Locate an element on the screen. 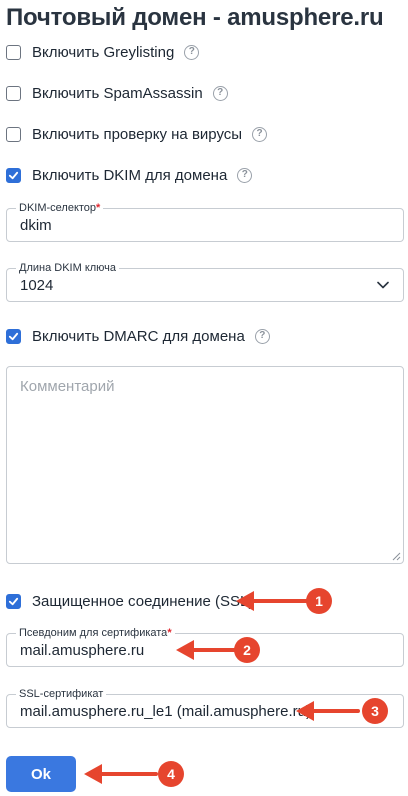 The height and width of the screenshot is (796, 408). ssl-option: Защищенное соединение (SSL) is located at coordinates (129, 601).